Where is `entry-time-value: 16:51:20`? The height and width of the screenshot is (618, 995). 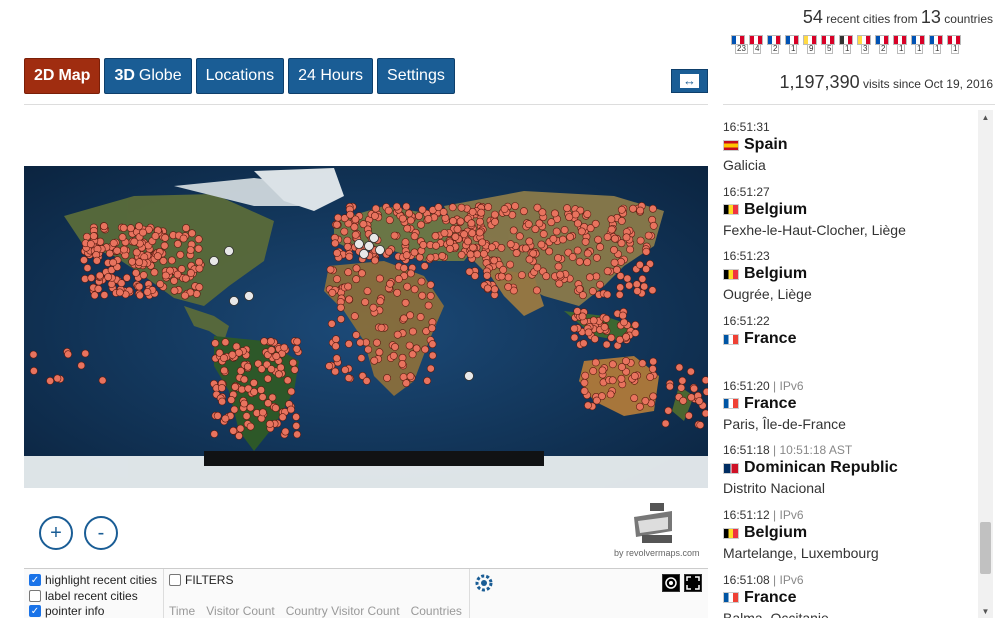
entry-time-value: 16:51:20 is located at coordinates (746, 385).